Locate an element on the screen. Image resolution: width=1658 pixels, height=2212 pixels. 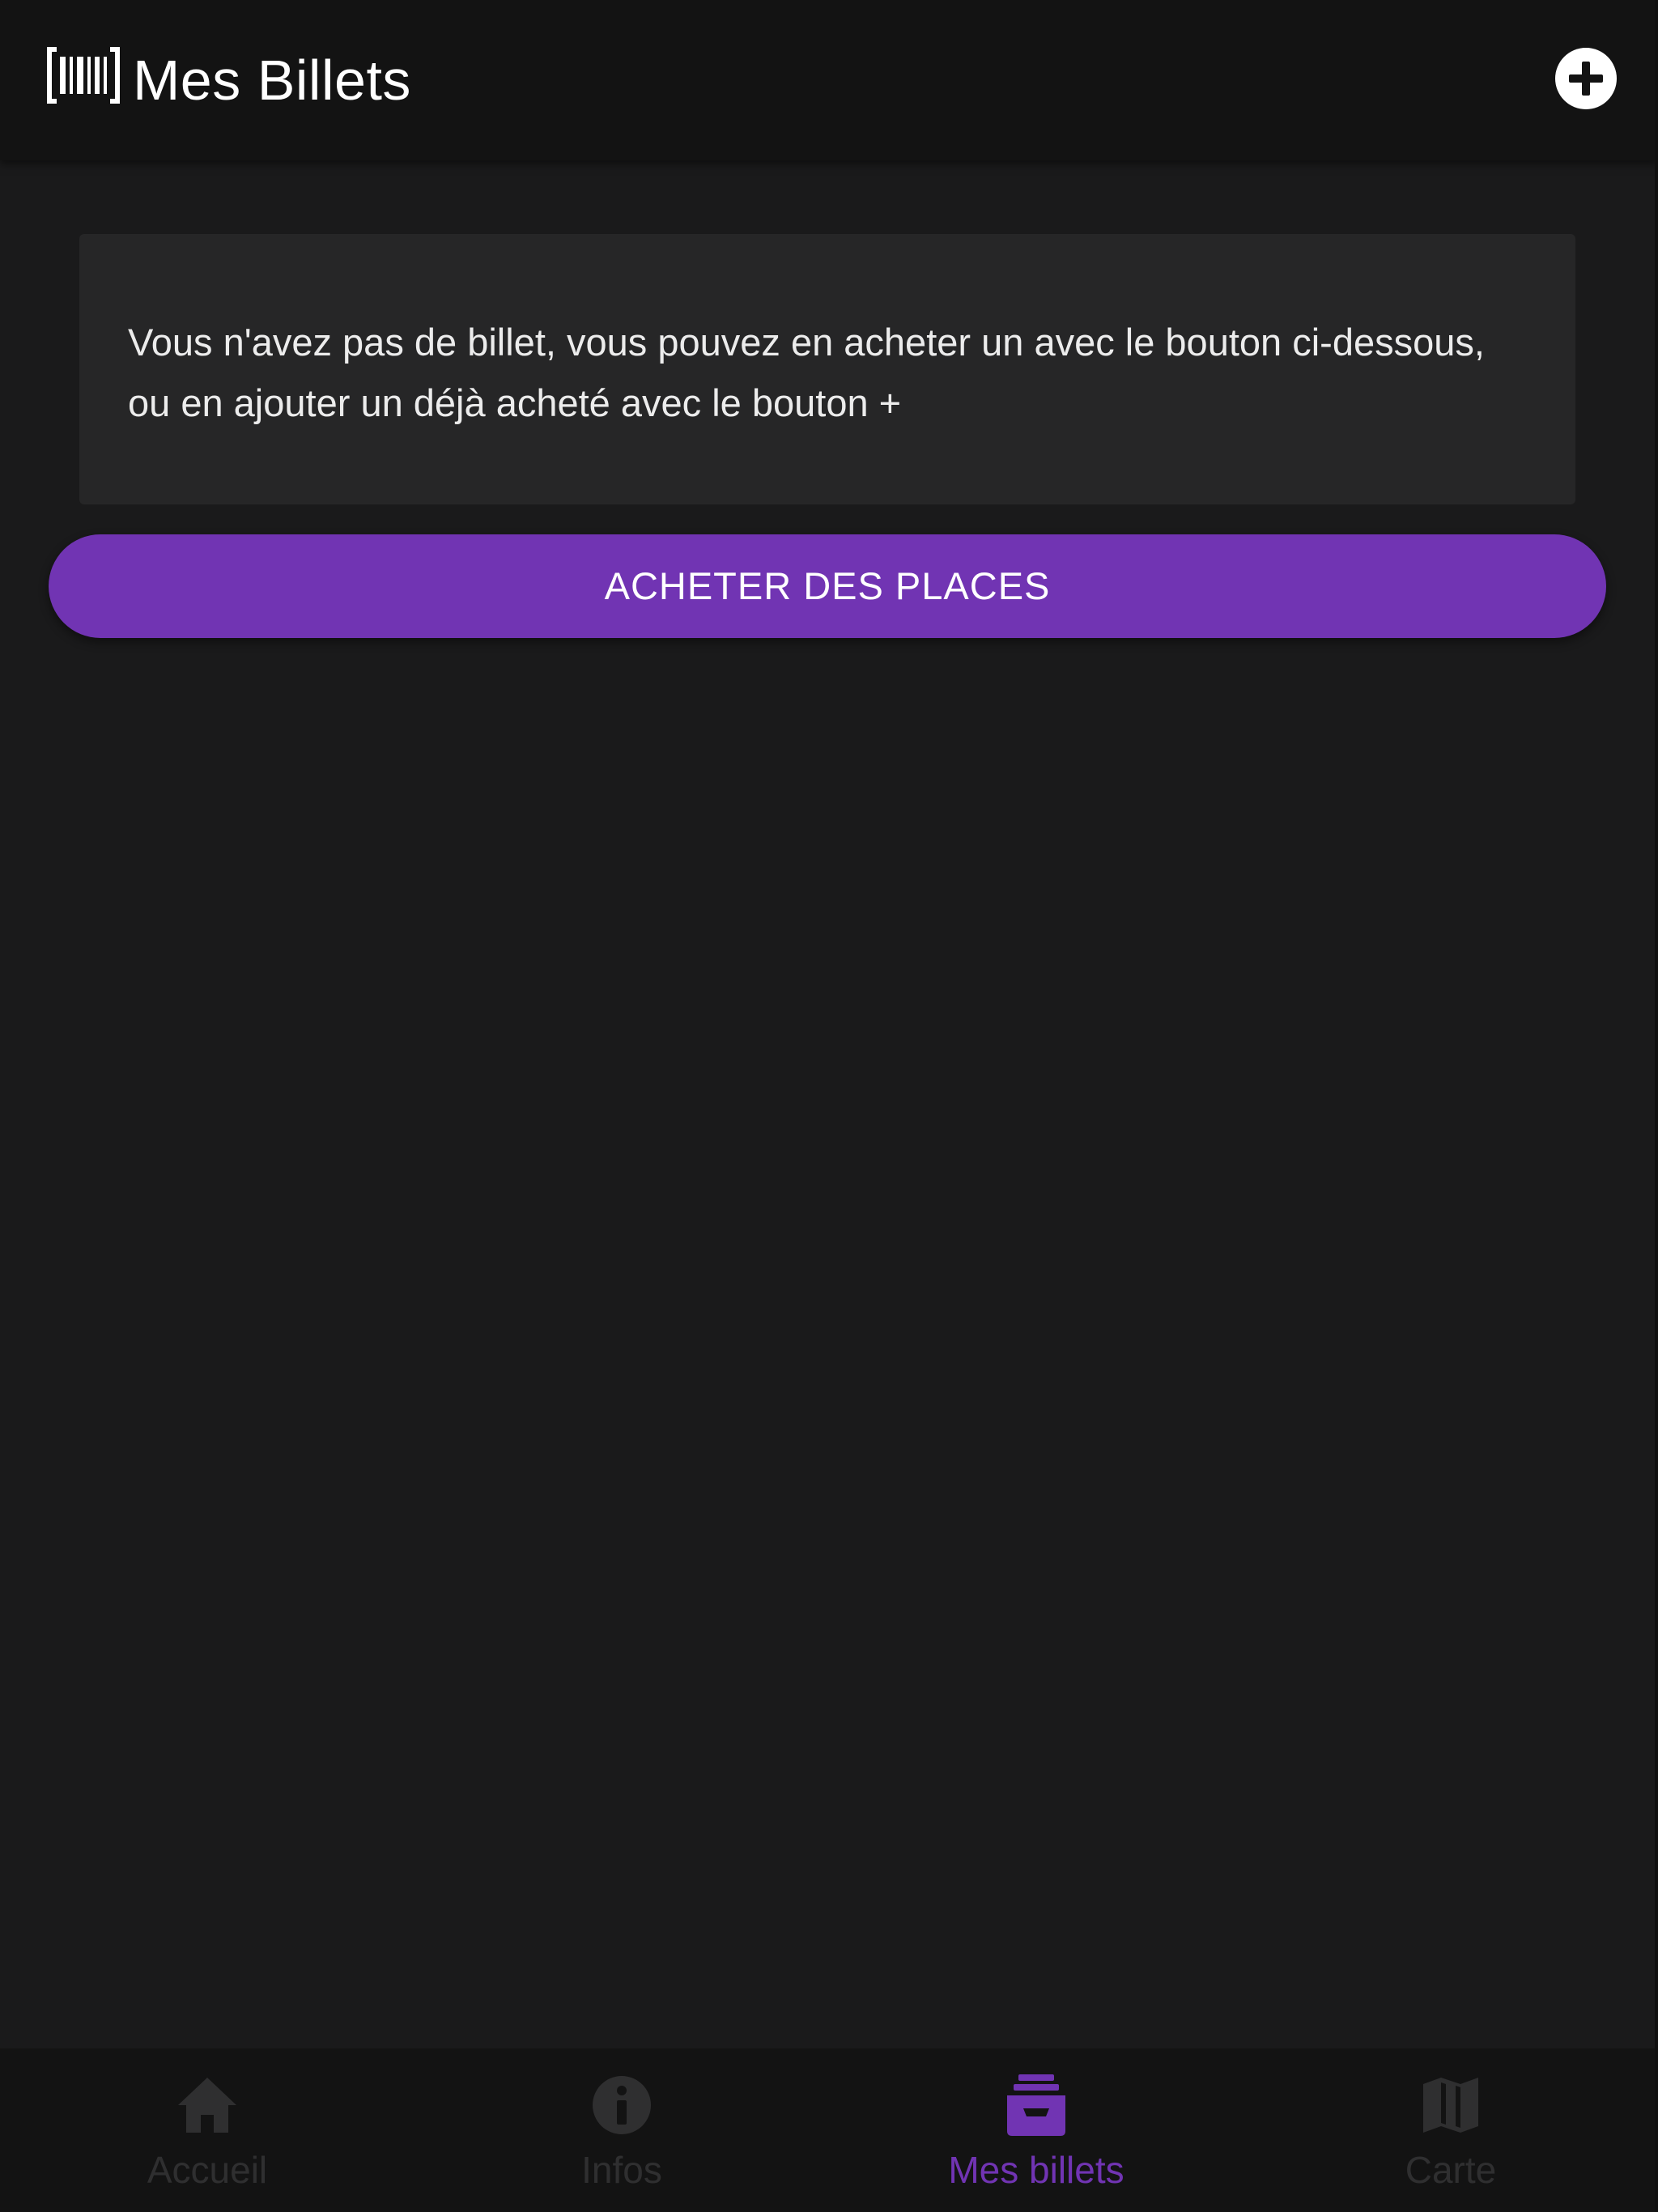
ticket-tray-icon is located at coordinates (1036, 2105).